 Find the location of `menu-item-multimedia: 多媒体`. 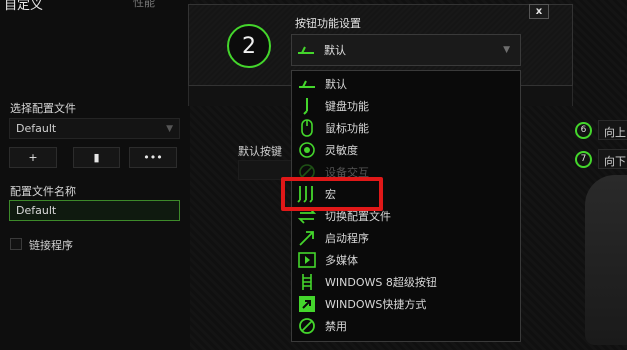

menu-item-multimedia: 多媒体 is located at coordinates (407, 260).